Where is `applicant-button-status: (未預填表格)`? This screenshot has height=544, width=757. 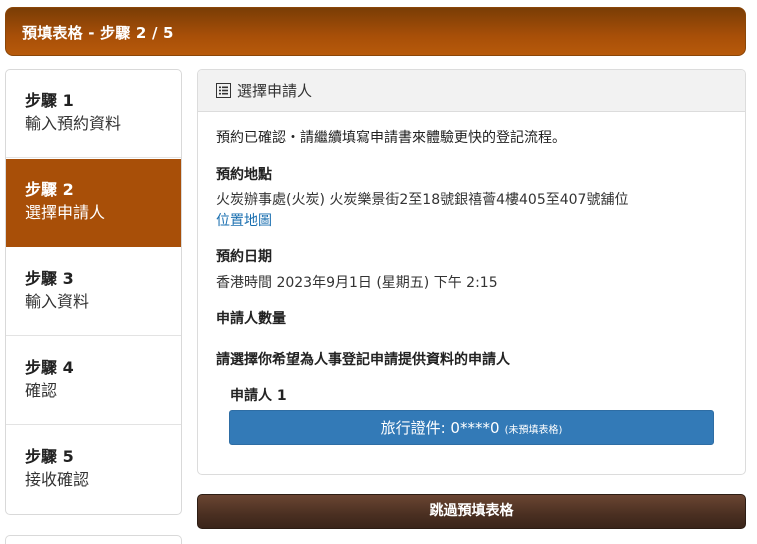
applicant-button-status: (未預填表格) is located at coordinates (533, 430).